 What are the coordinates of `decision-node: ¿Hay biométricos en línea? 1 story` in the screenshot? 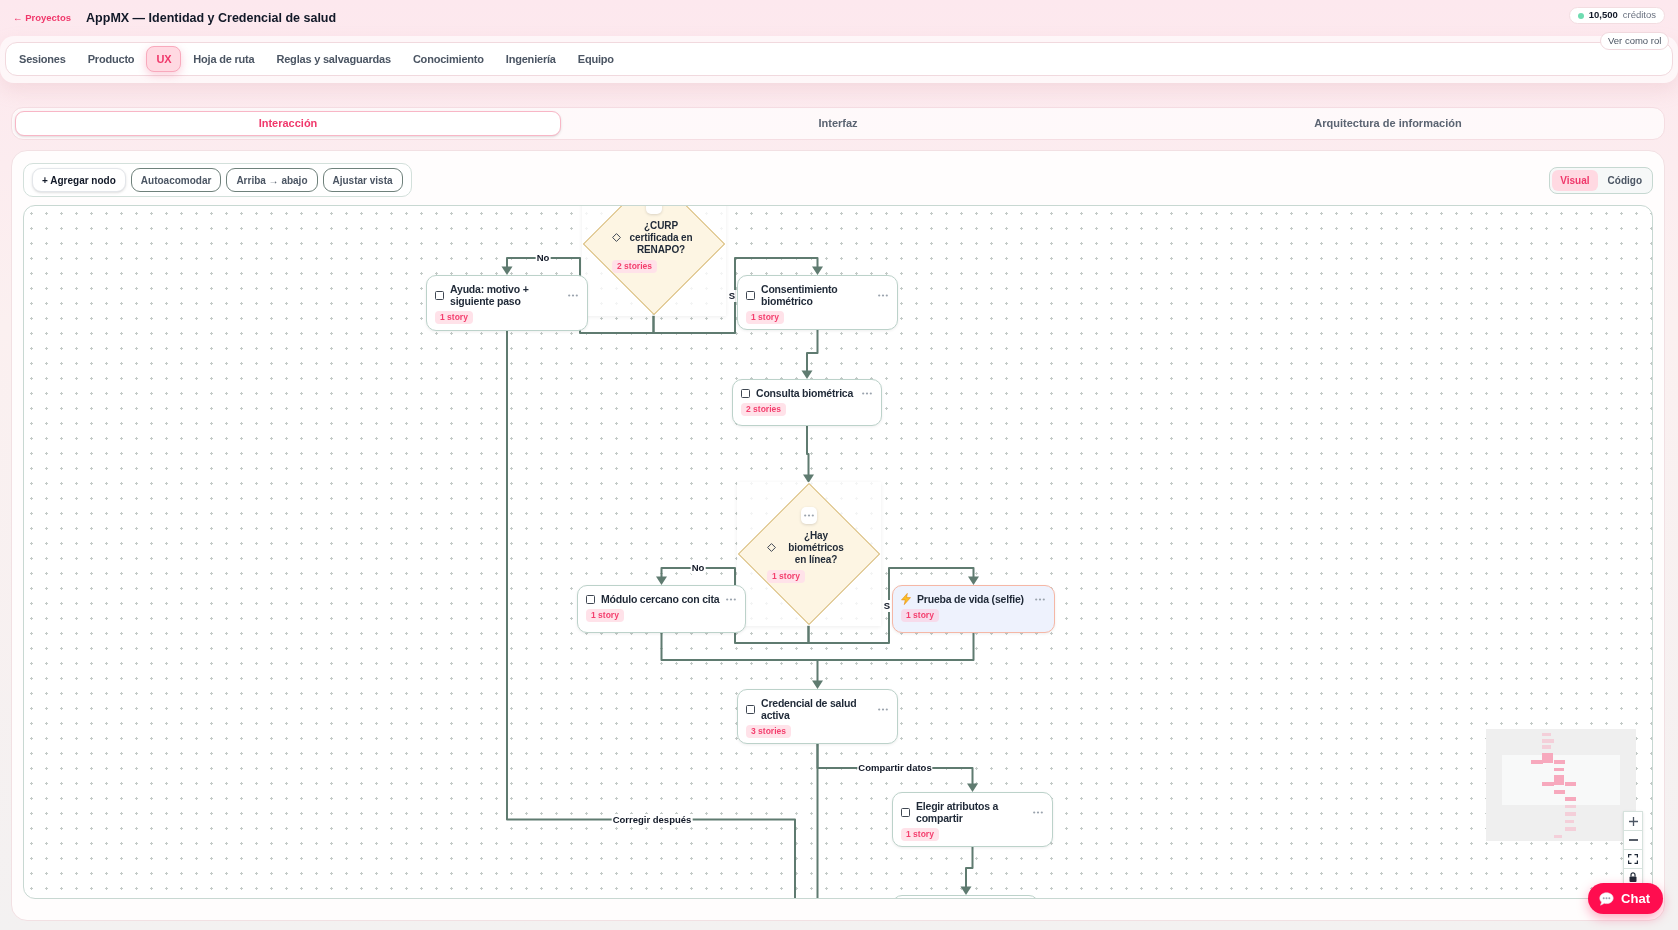 It's located at (808, 554).